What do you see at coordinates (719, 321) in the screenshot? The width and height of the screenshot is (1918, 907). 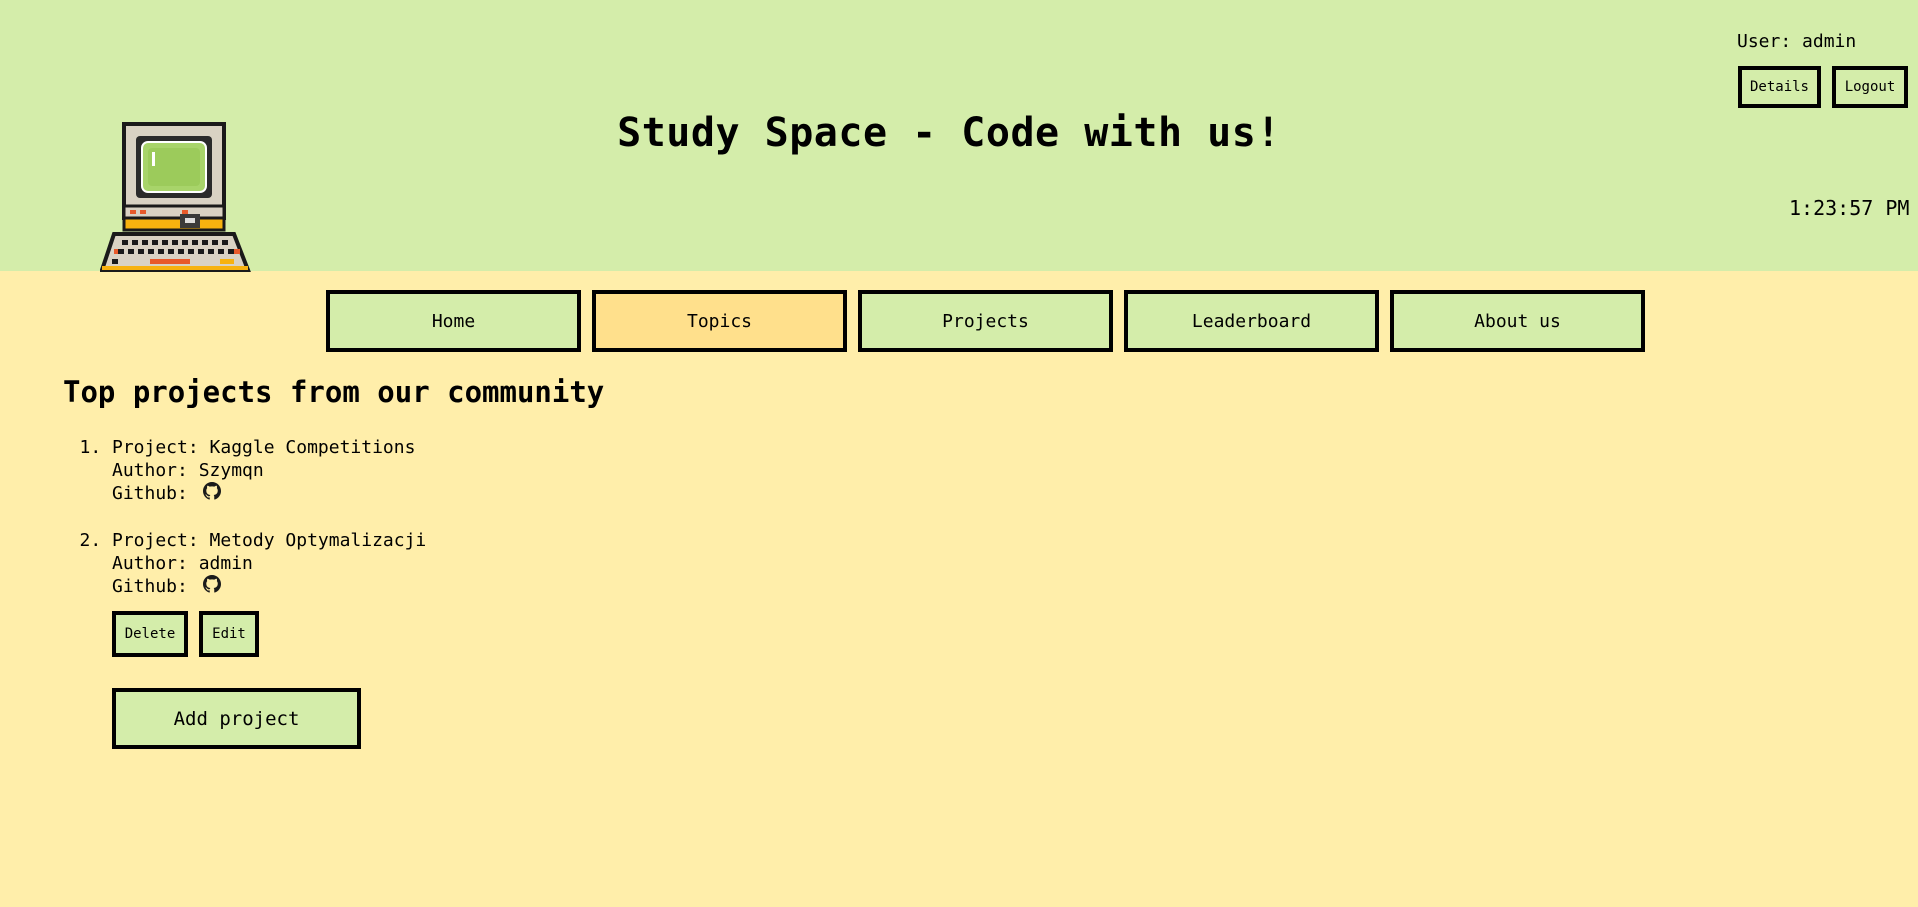 I see `nav-topics: Topics` at bounding box center [719, 321].